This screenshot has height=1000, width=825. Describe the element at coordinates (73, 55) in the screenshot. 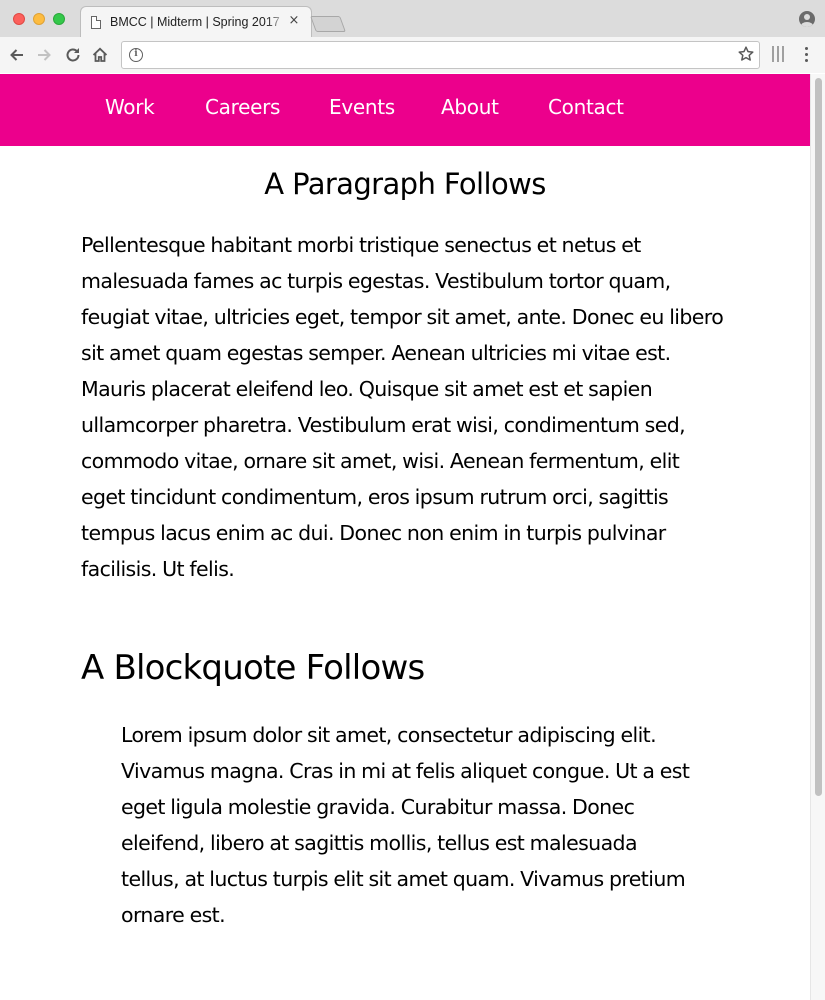

I see `reload-icon` at that location.